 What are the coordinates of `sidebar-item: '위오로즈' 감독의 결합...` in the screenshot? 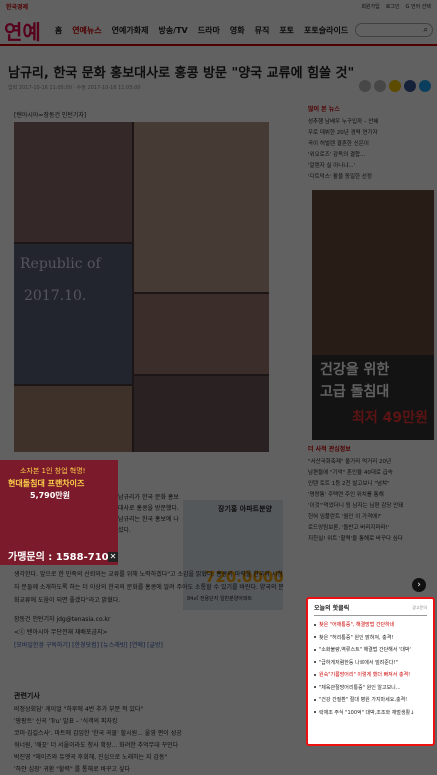 It's located at (370, 155).